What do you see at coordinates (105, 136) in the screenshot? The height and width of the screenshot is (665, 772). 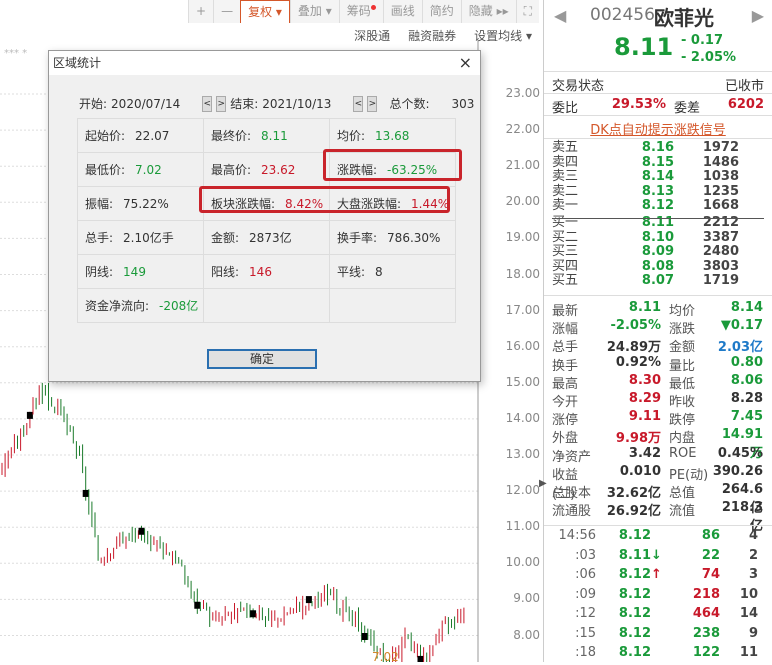 I see `stat-label: 起始价:` at bounding box center [105, 136].